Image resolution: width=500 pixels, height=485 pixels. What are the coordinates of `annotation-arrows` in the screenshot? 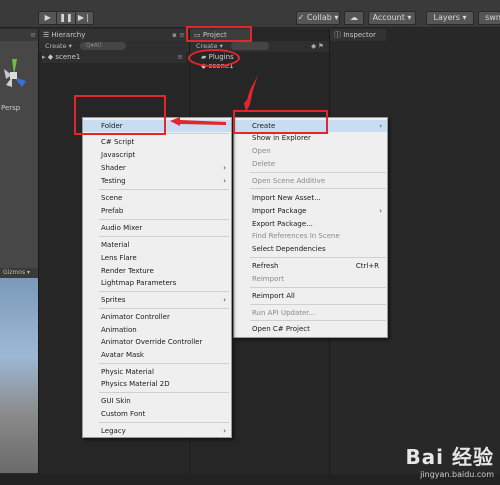 It's located at (214, 100).